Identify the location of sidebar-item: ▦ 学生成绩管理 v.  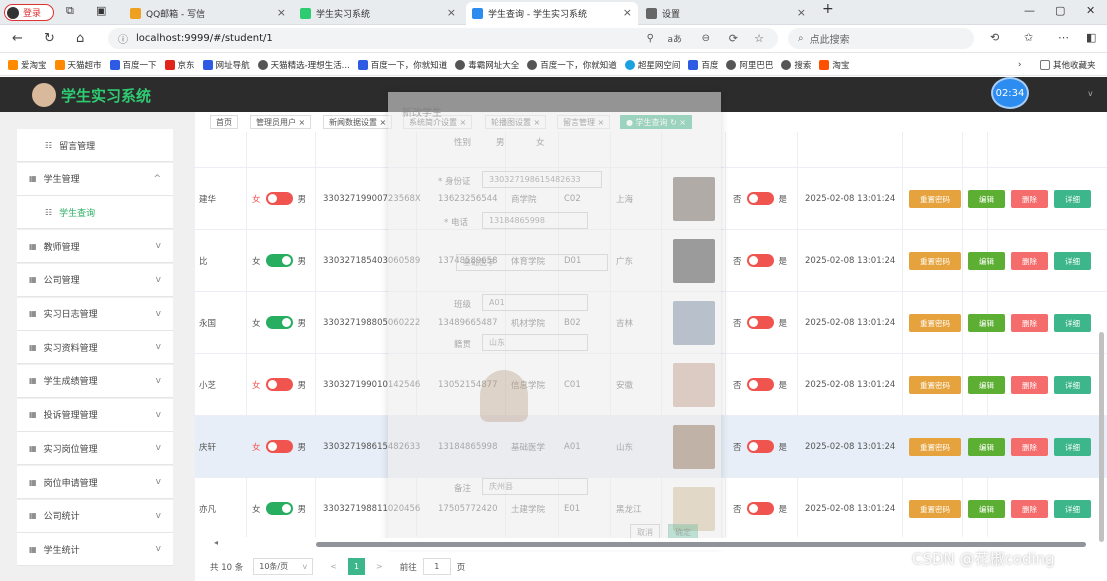
(95, 381).